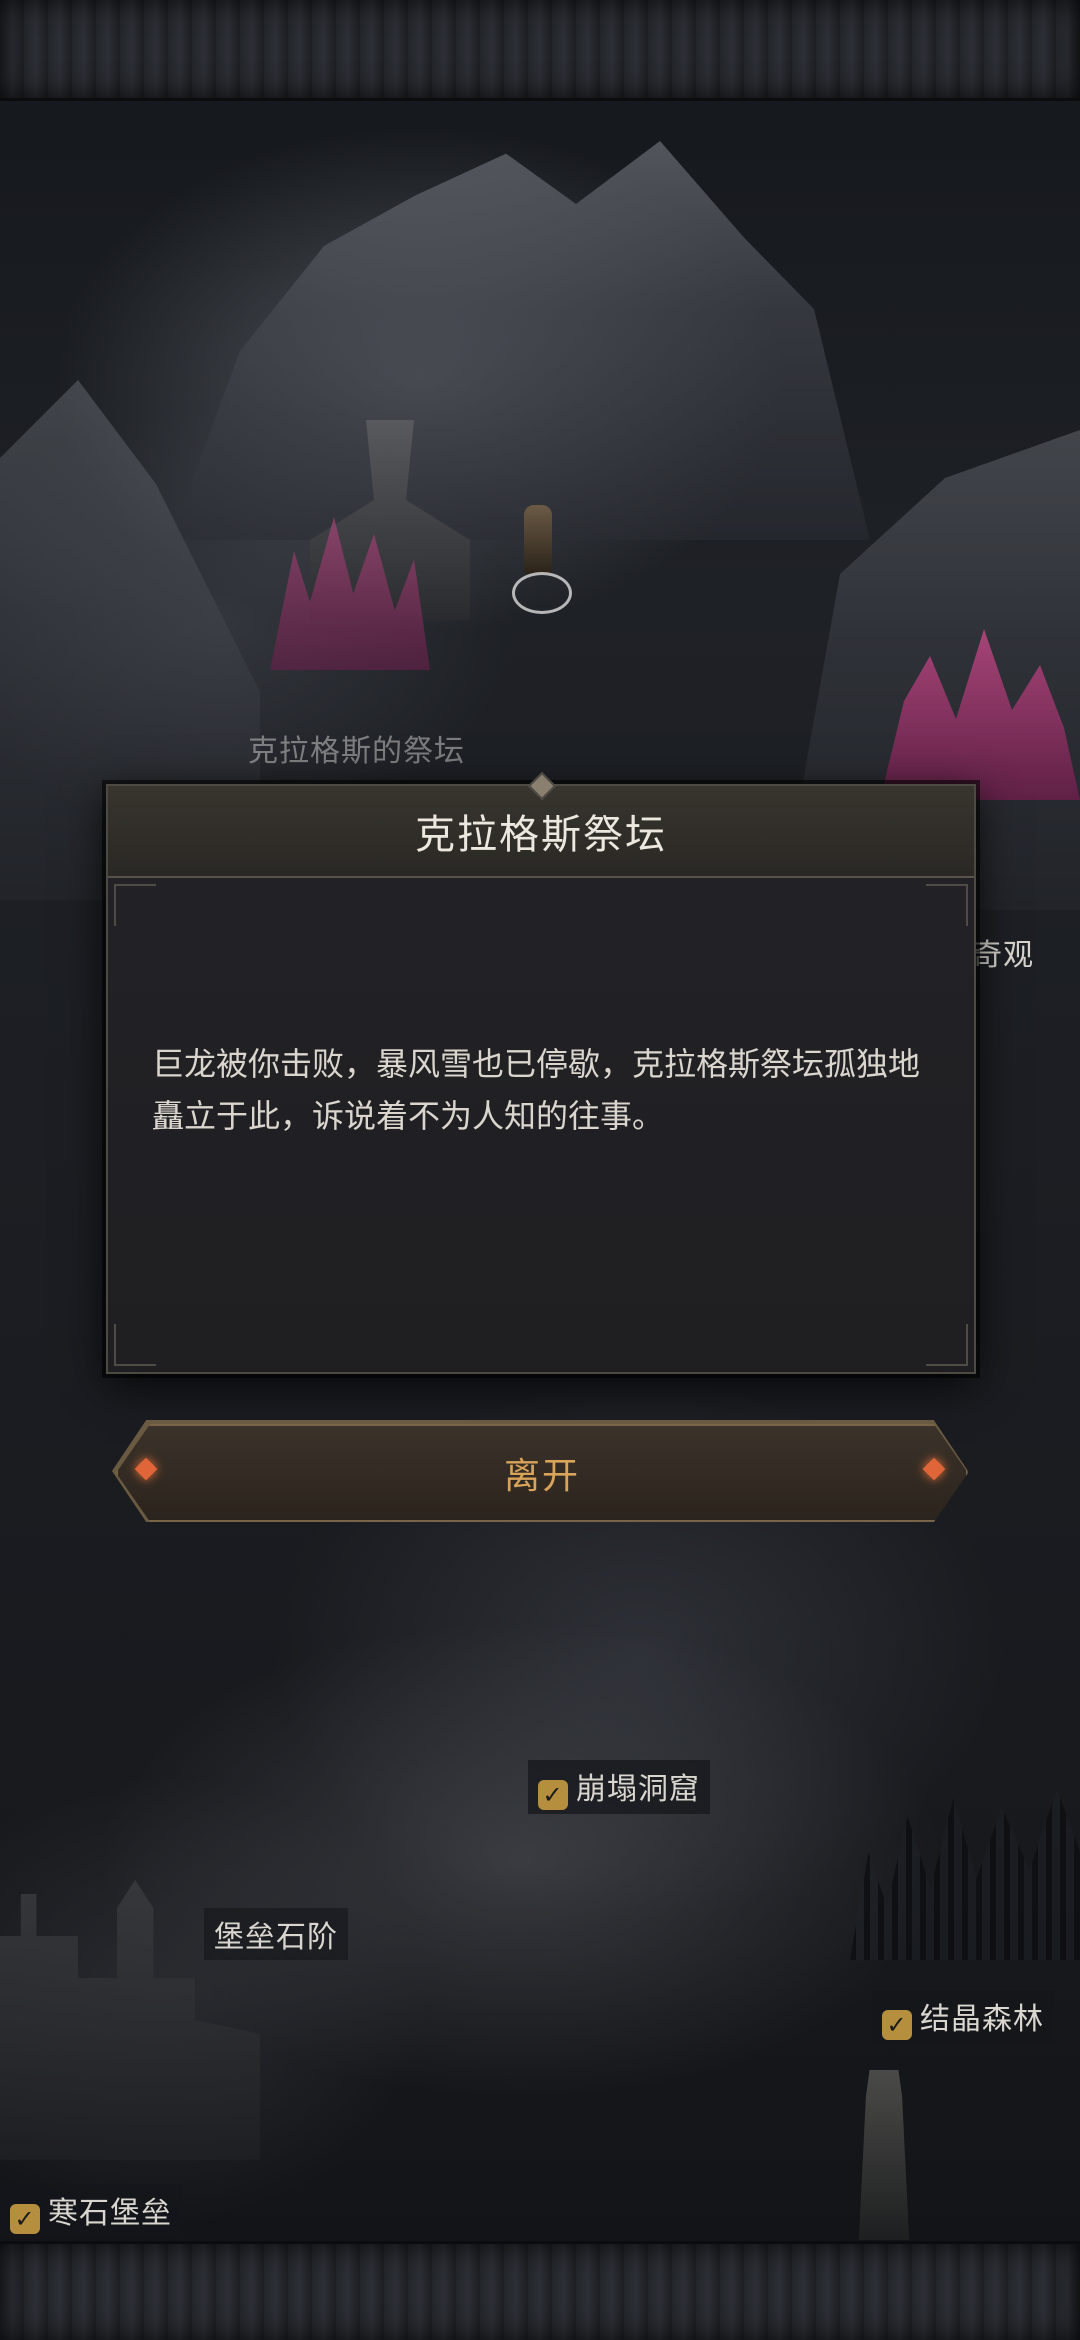  What do you see at coordinates (638, 1789) in the screenshot?
I see `map-label-cave-text: 崩塌洞窟` at bounding box center [638, 1789].